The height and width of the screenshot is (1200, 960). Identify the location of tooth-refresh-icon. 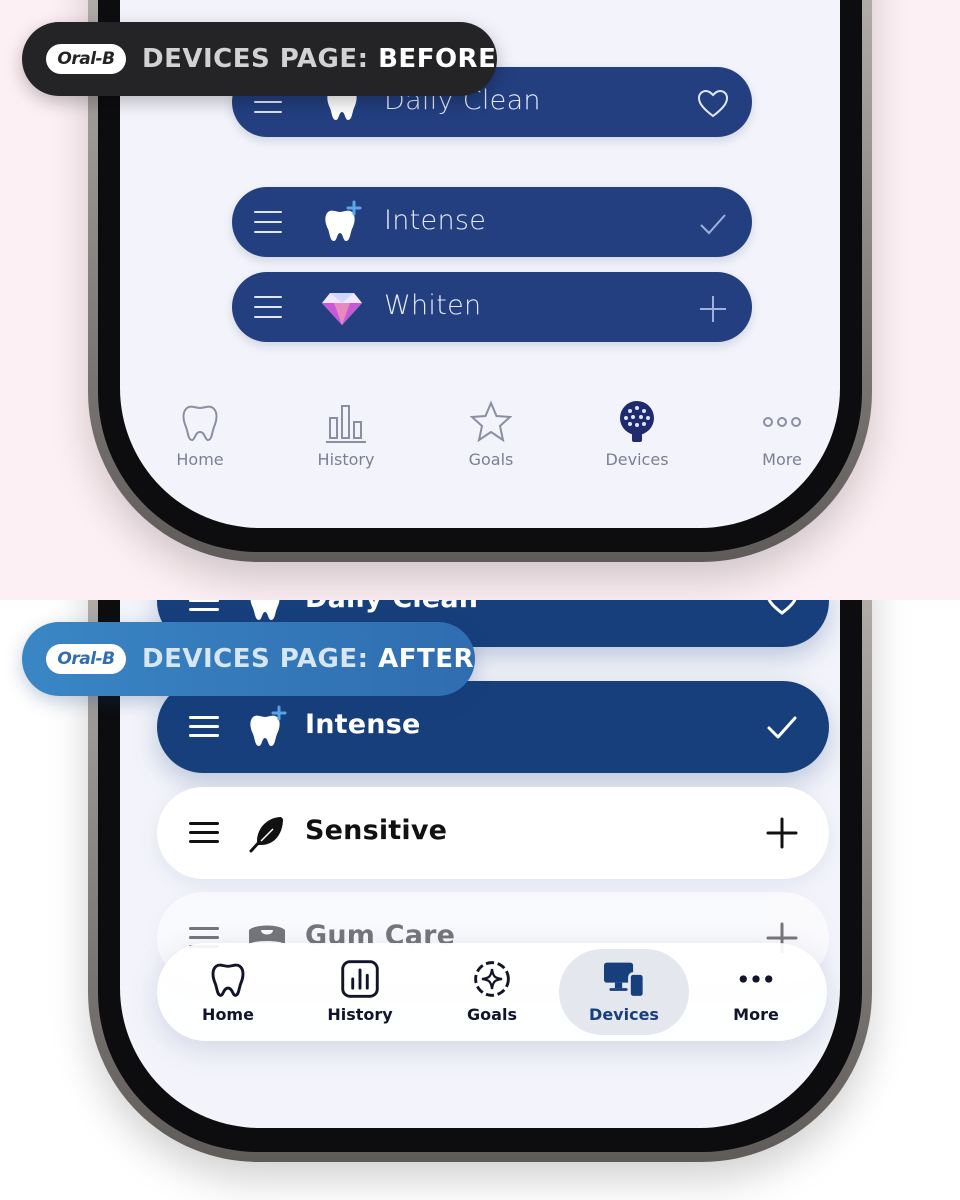
(265, 610).